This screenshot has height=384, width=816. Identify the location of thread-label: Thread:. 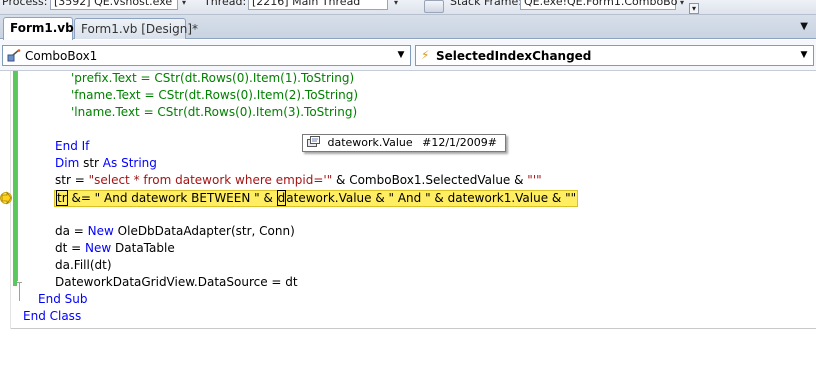
(225, 4).